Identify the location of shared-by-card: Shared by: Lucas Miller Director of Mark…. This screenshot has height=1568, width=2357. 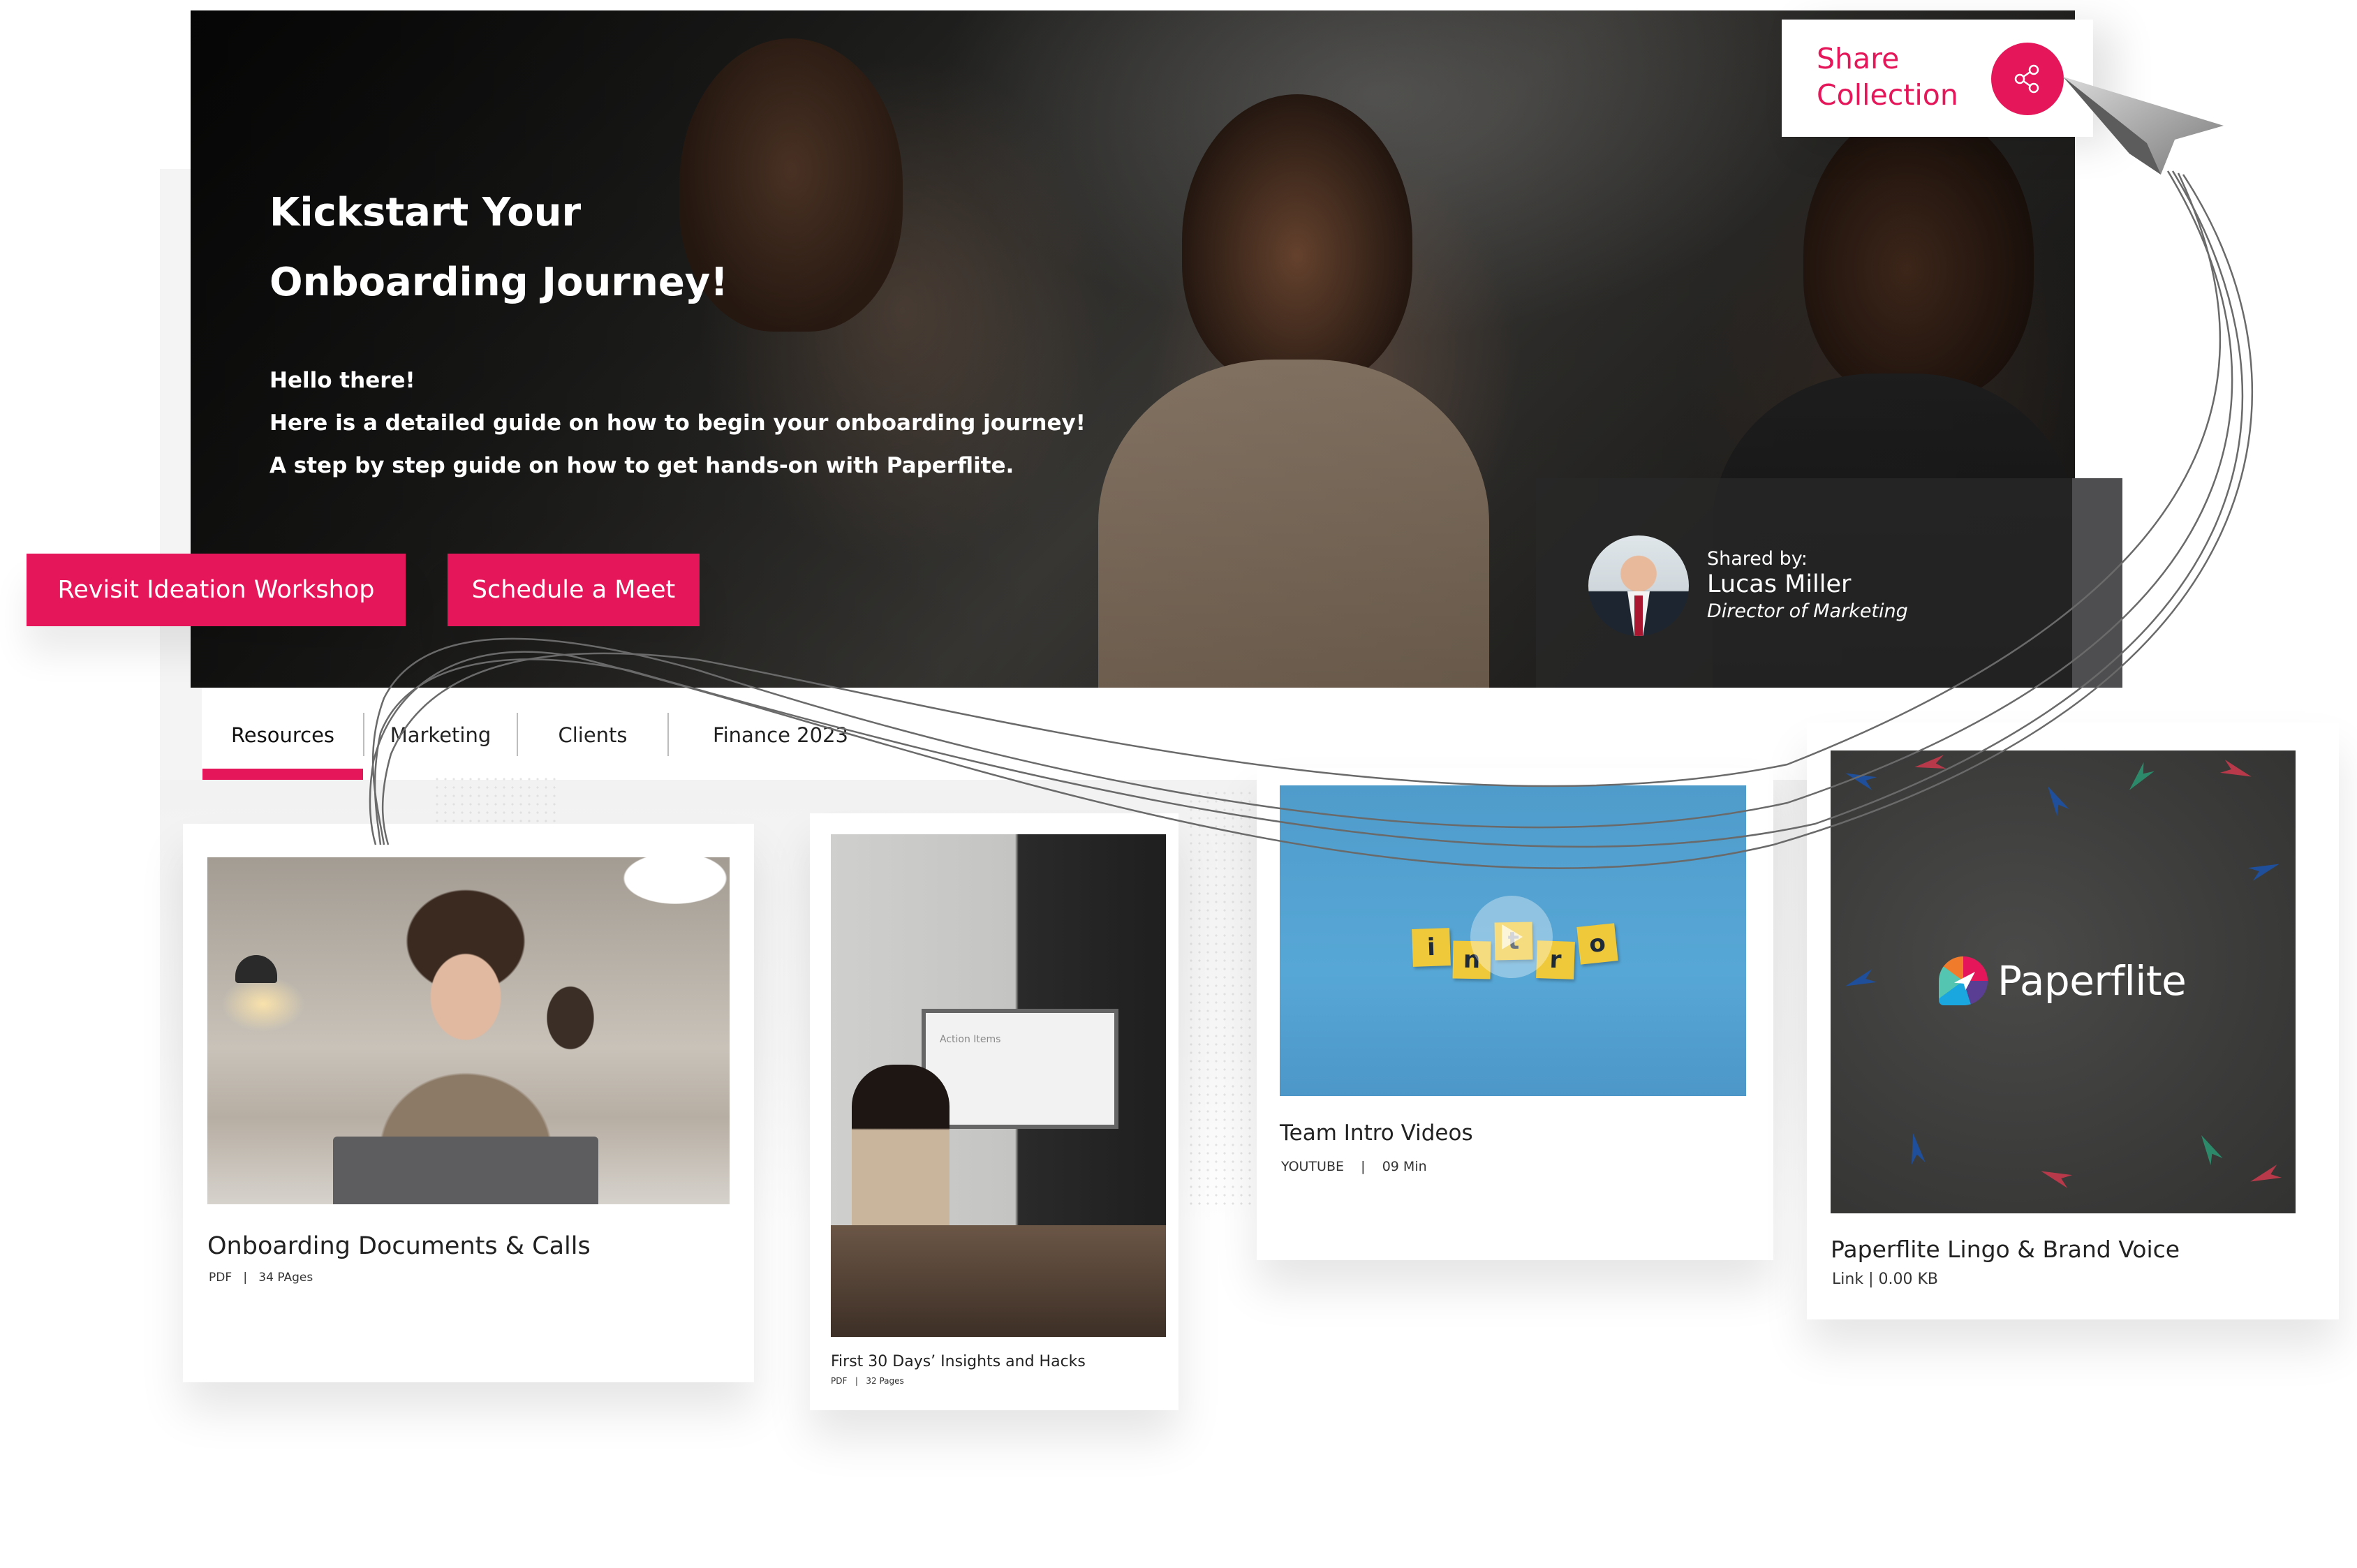
(1829, 583).